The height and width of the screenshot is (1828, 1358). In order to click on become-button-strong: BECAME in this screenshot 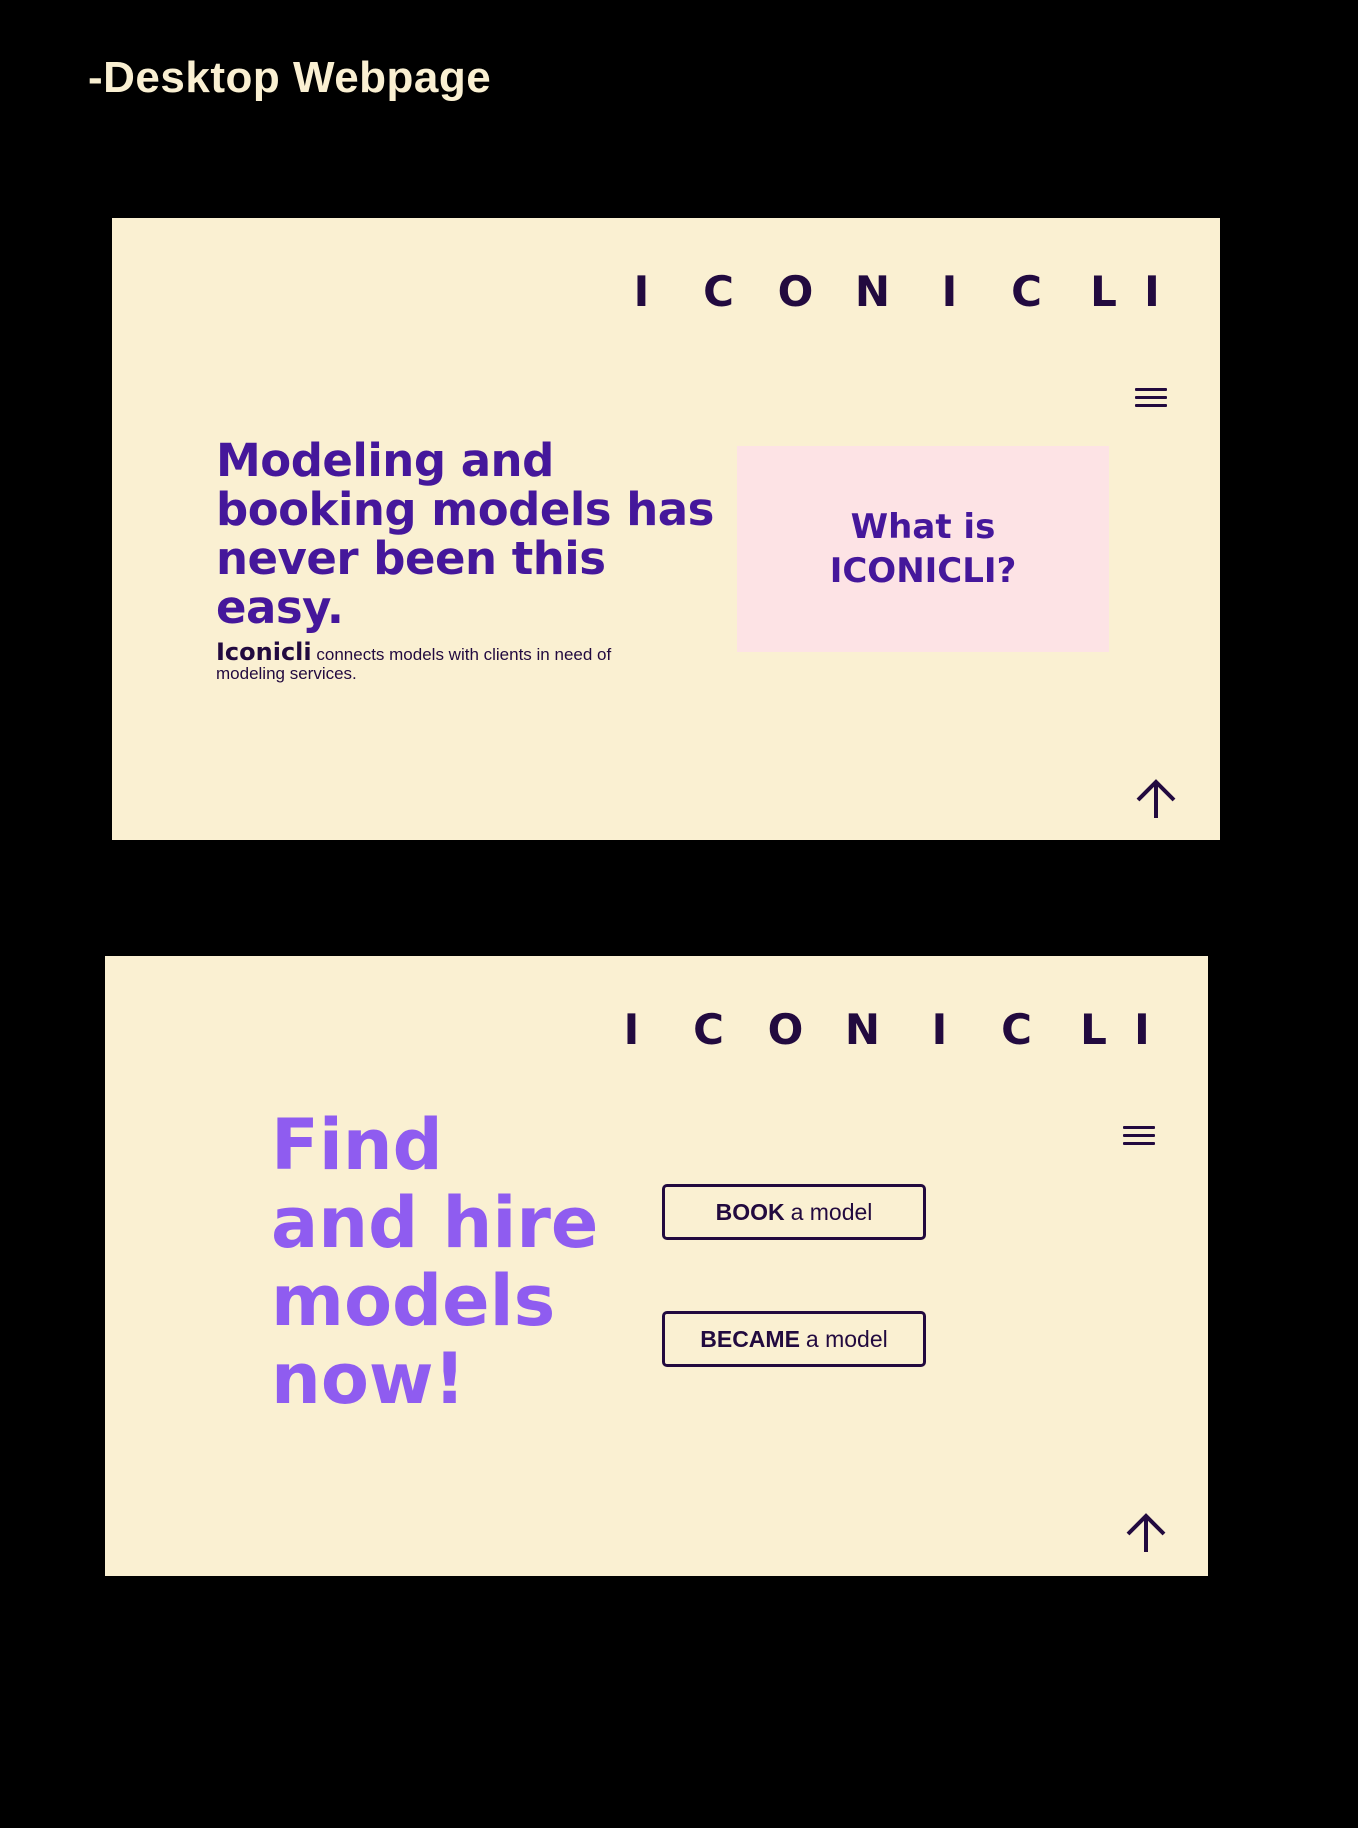, I will do `click(750, 1338)`.